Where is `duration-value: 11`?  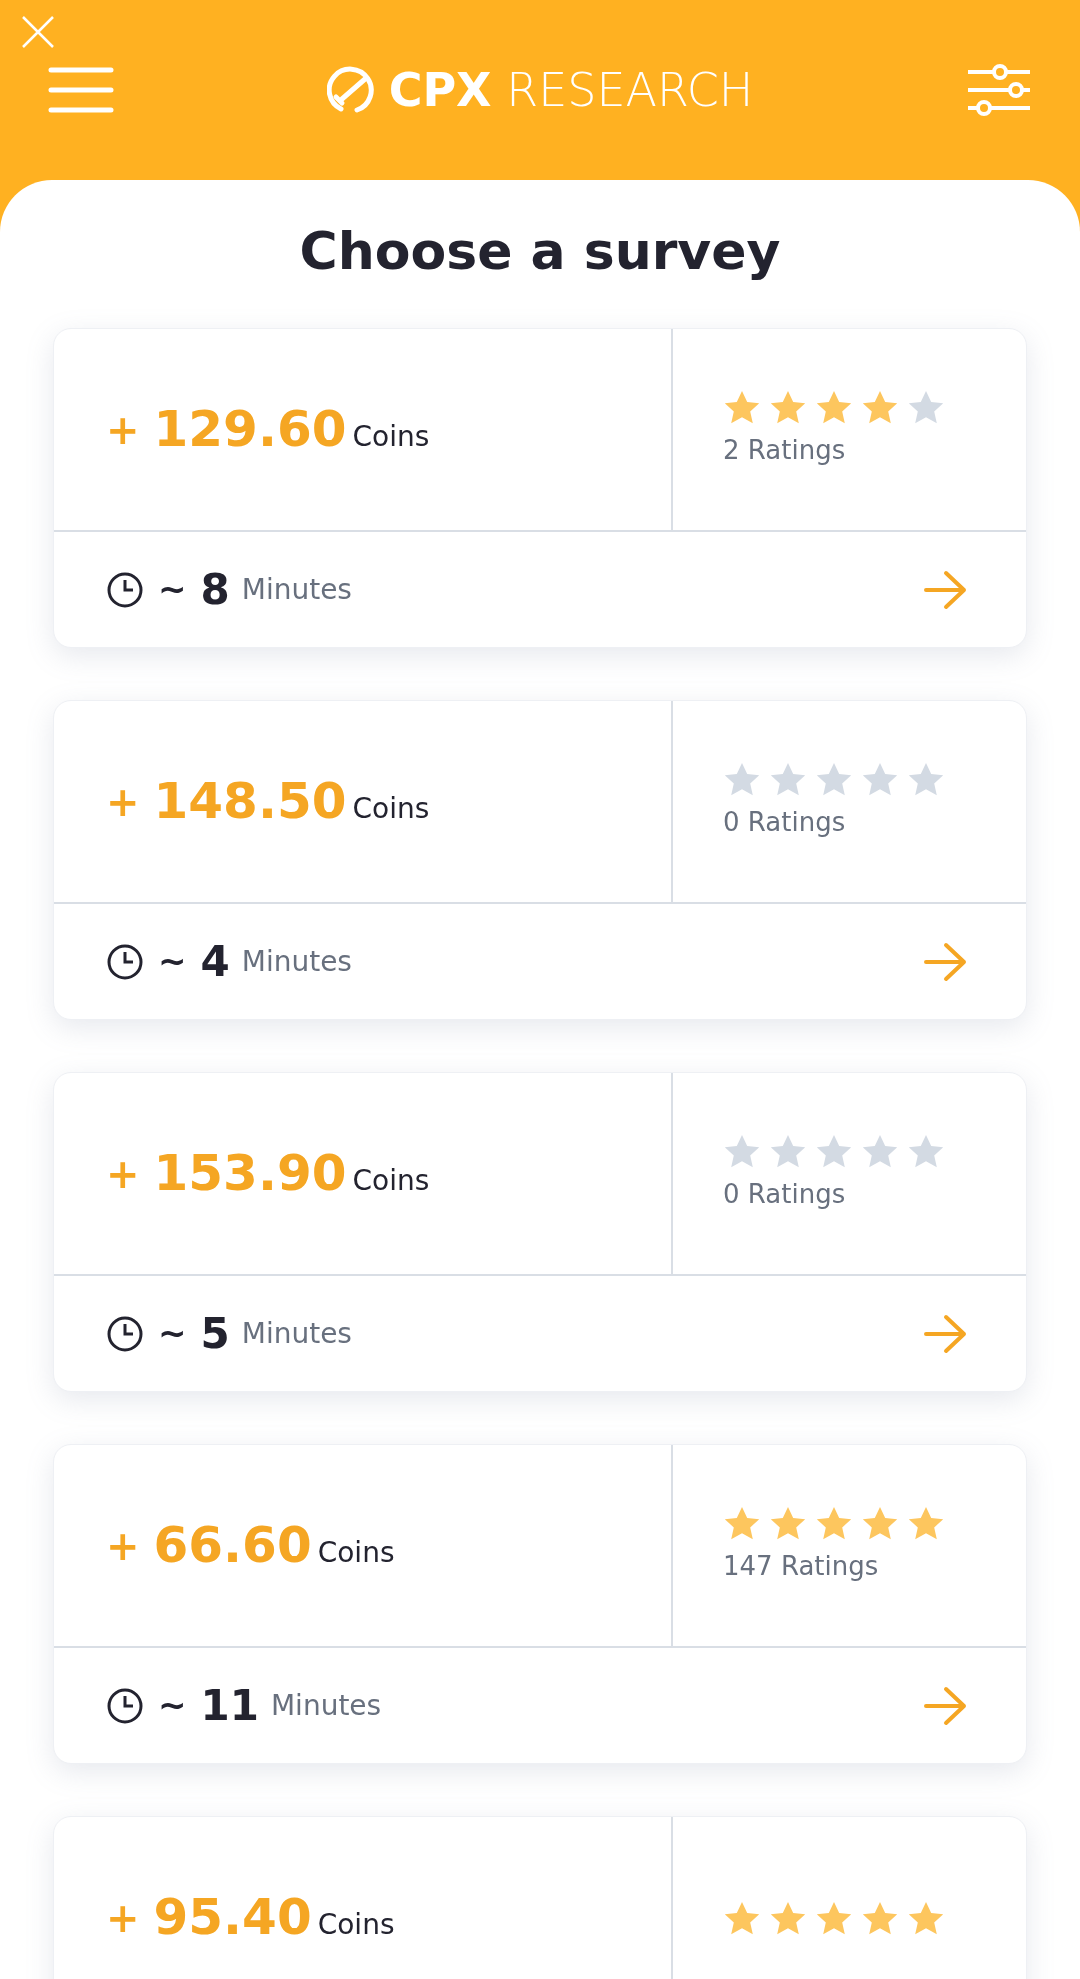
duration-value: 11 is located at coordinates (229, 1706).